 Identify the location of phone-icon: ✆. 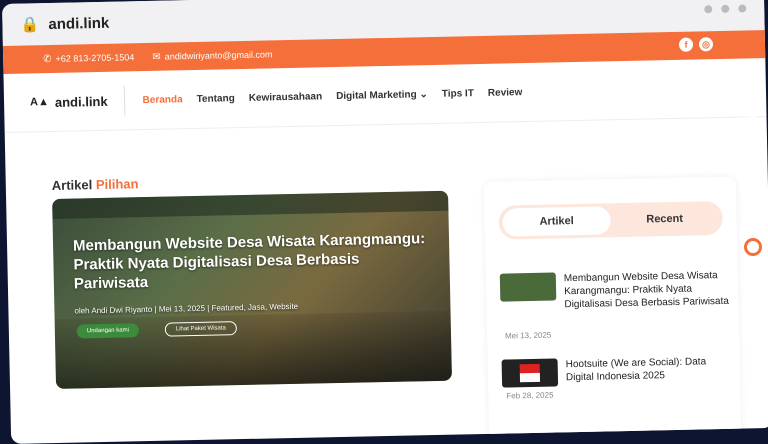
(47, 59).